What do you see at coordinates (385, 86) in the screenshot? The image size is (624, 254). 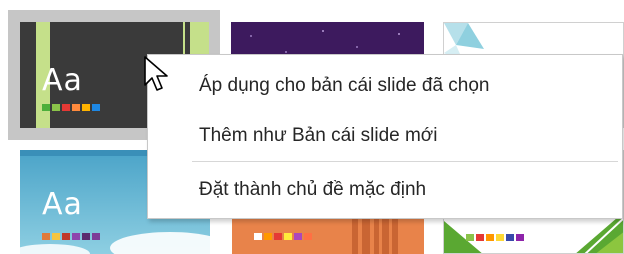 I see `menu-item-apply-to-selected-master: Áp dụng cho bản cái slide đã chọn` at bounding box center [385, 86].